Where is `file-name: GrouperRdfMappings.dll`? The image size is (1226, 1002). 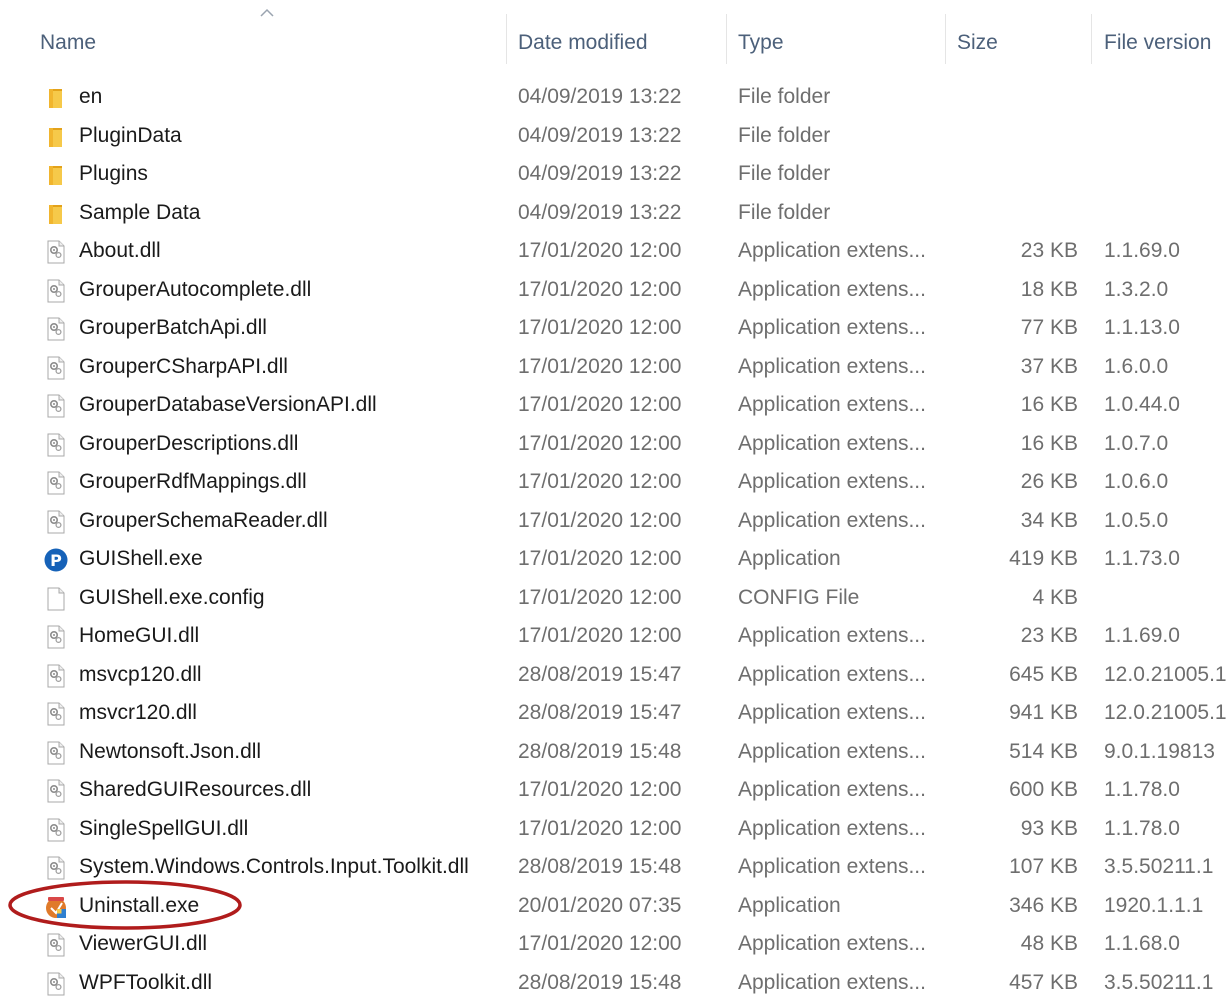 file-name: GrouperRdfMappings.dll is located at coordinates (289, 482).